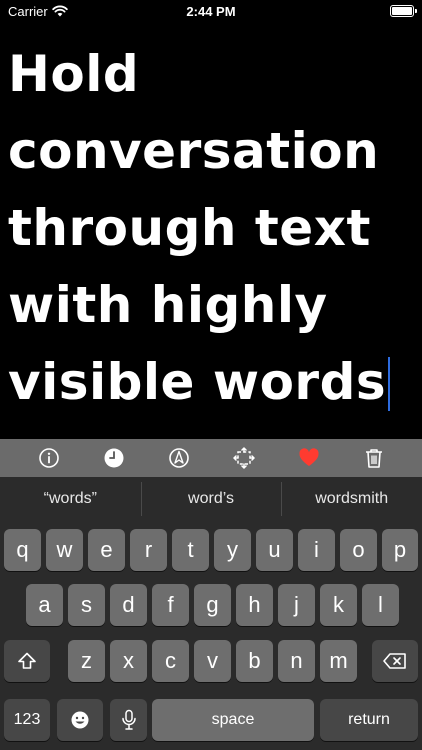  I want to click on status-time: 2:44 PM, so click(211, 11).